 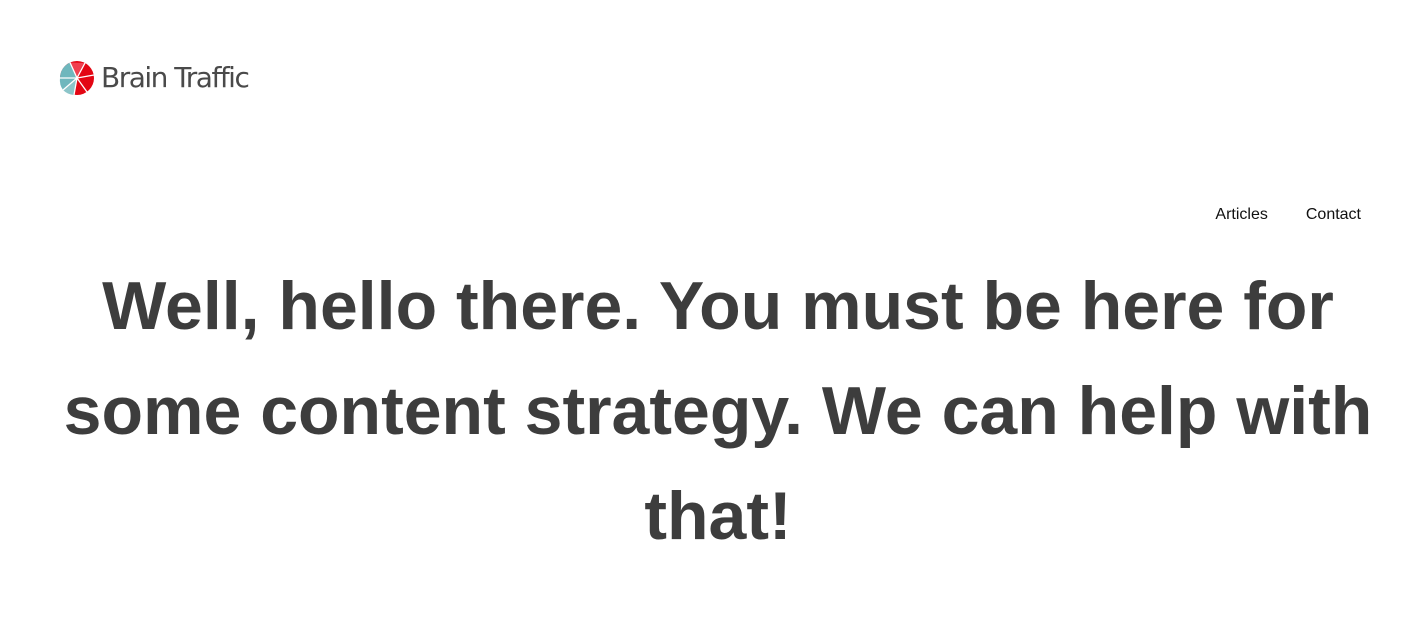 I want to click on main-nav: Articles Contact, so click(x=1288, y=215).